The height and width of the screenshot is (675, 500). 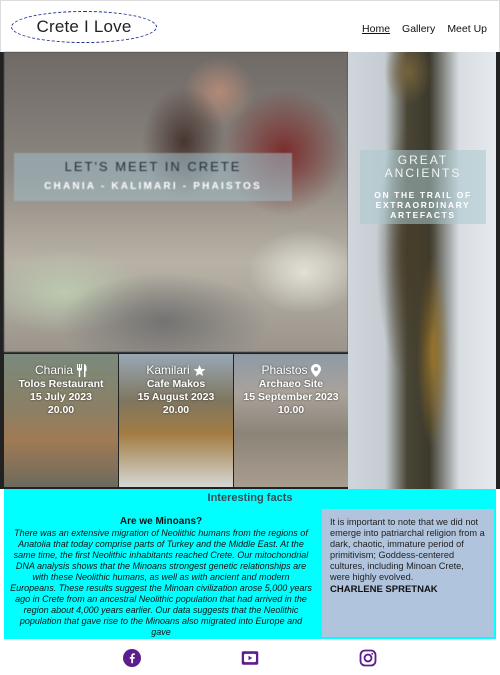 I want to click on nav-meetup-link: Meet Up, so click(x=467, y=29).